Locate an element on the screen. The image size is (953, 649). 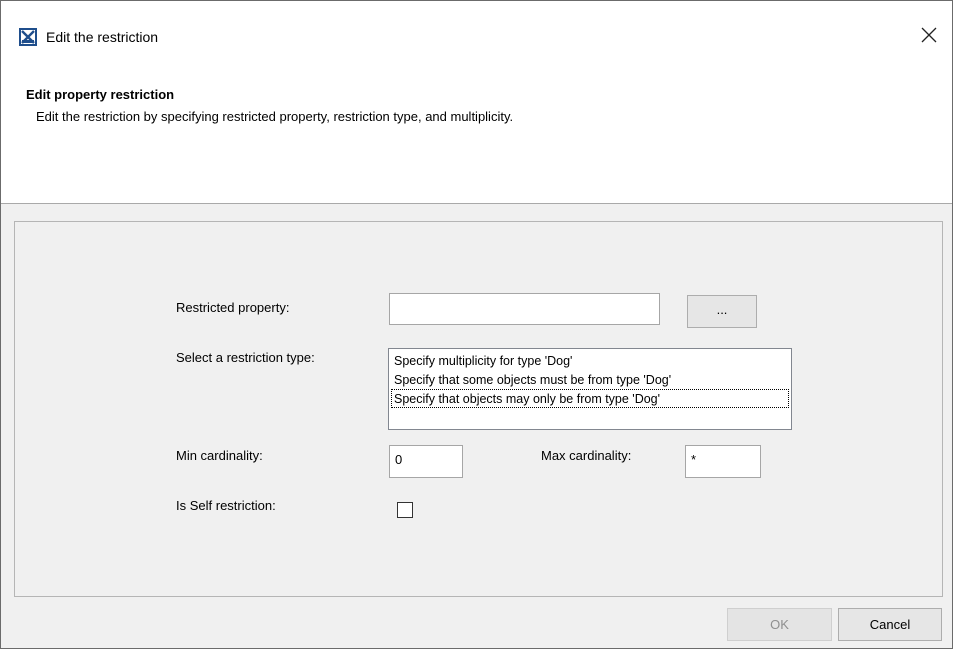
window-title: Edit the restriction is located at coordinates (102, 37).